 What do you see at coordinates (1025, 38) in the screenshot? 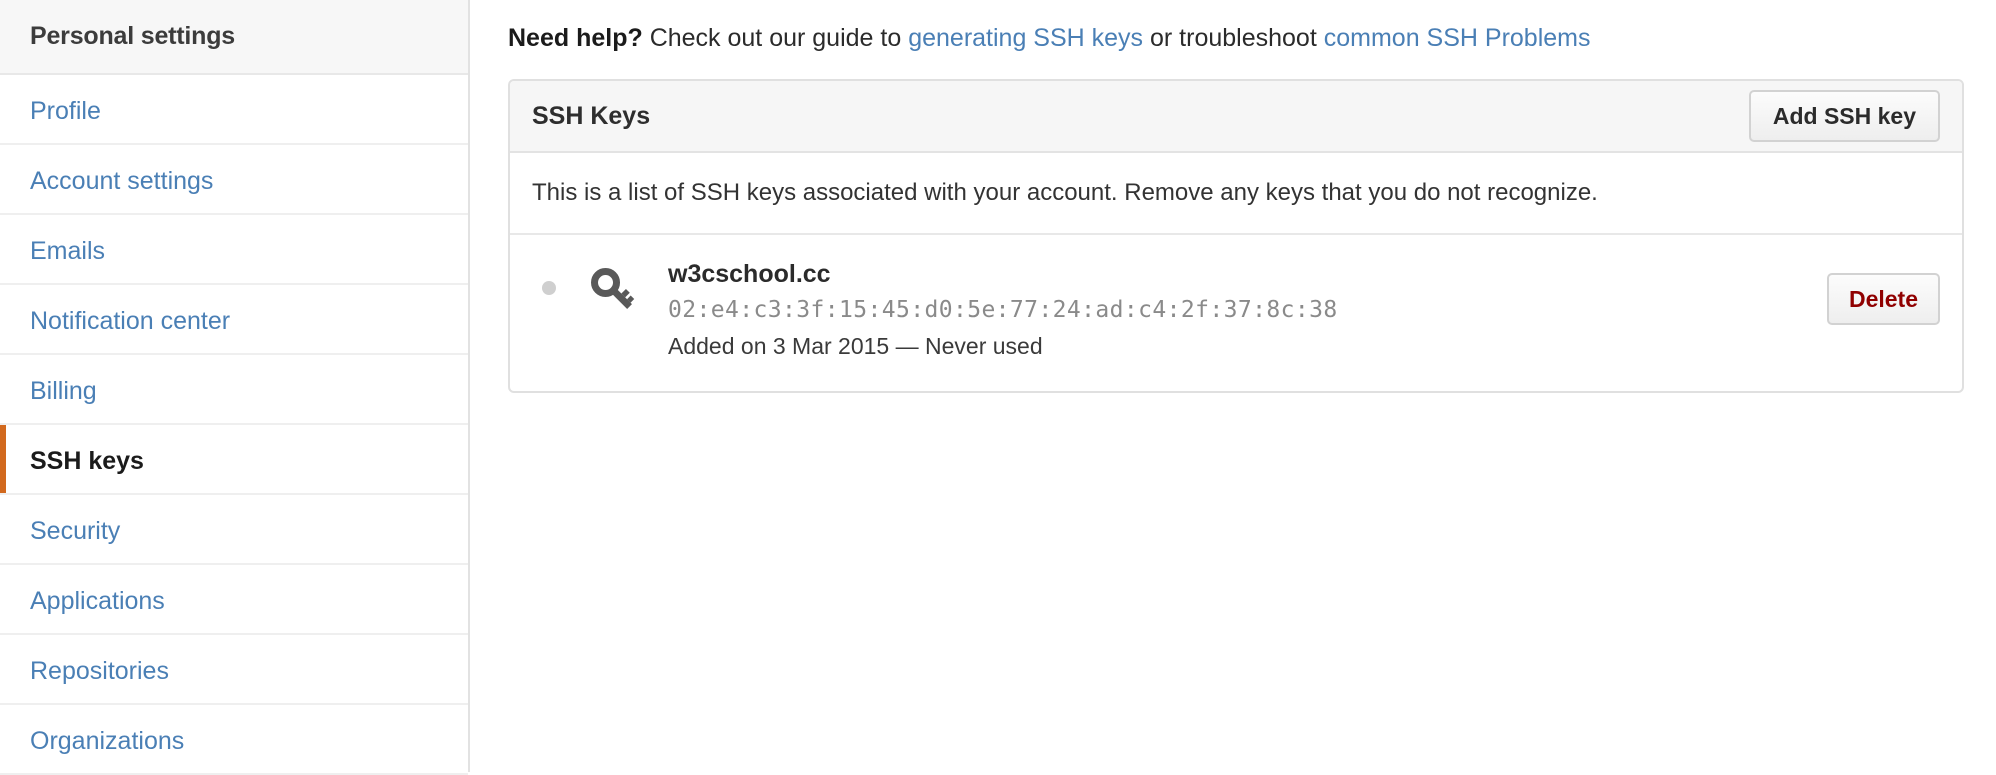
I see `generating-ssh-keys-link: generating SSH keys` at bounding box center [1025, 38].